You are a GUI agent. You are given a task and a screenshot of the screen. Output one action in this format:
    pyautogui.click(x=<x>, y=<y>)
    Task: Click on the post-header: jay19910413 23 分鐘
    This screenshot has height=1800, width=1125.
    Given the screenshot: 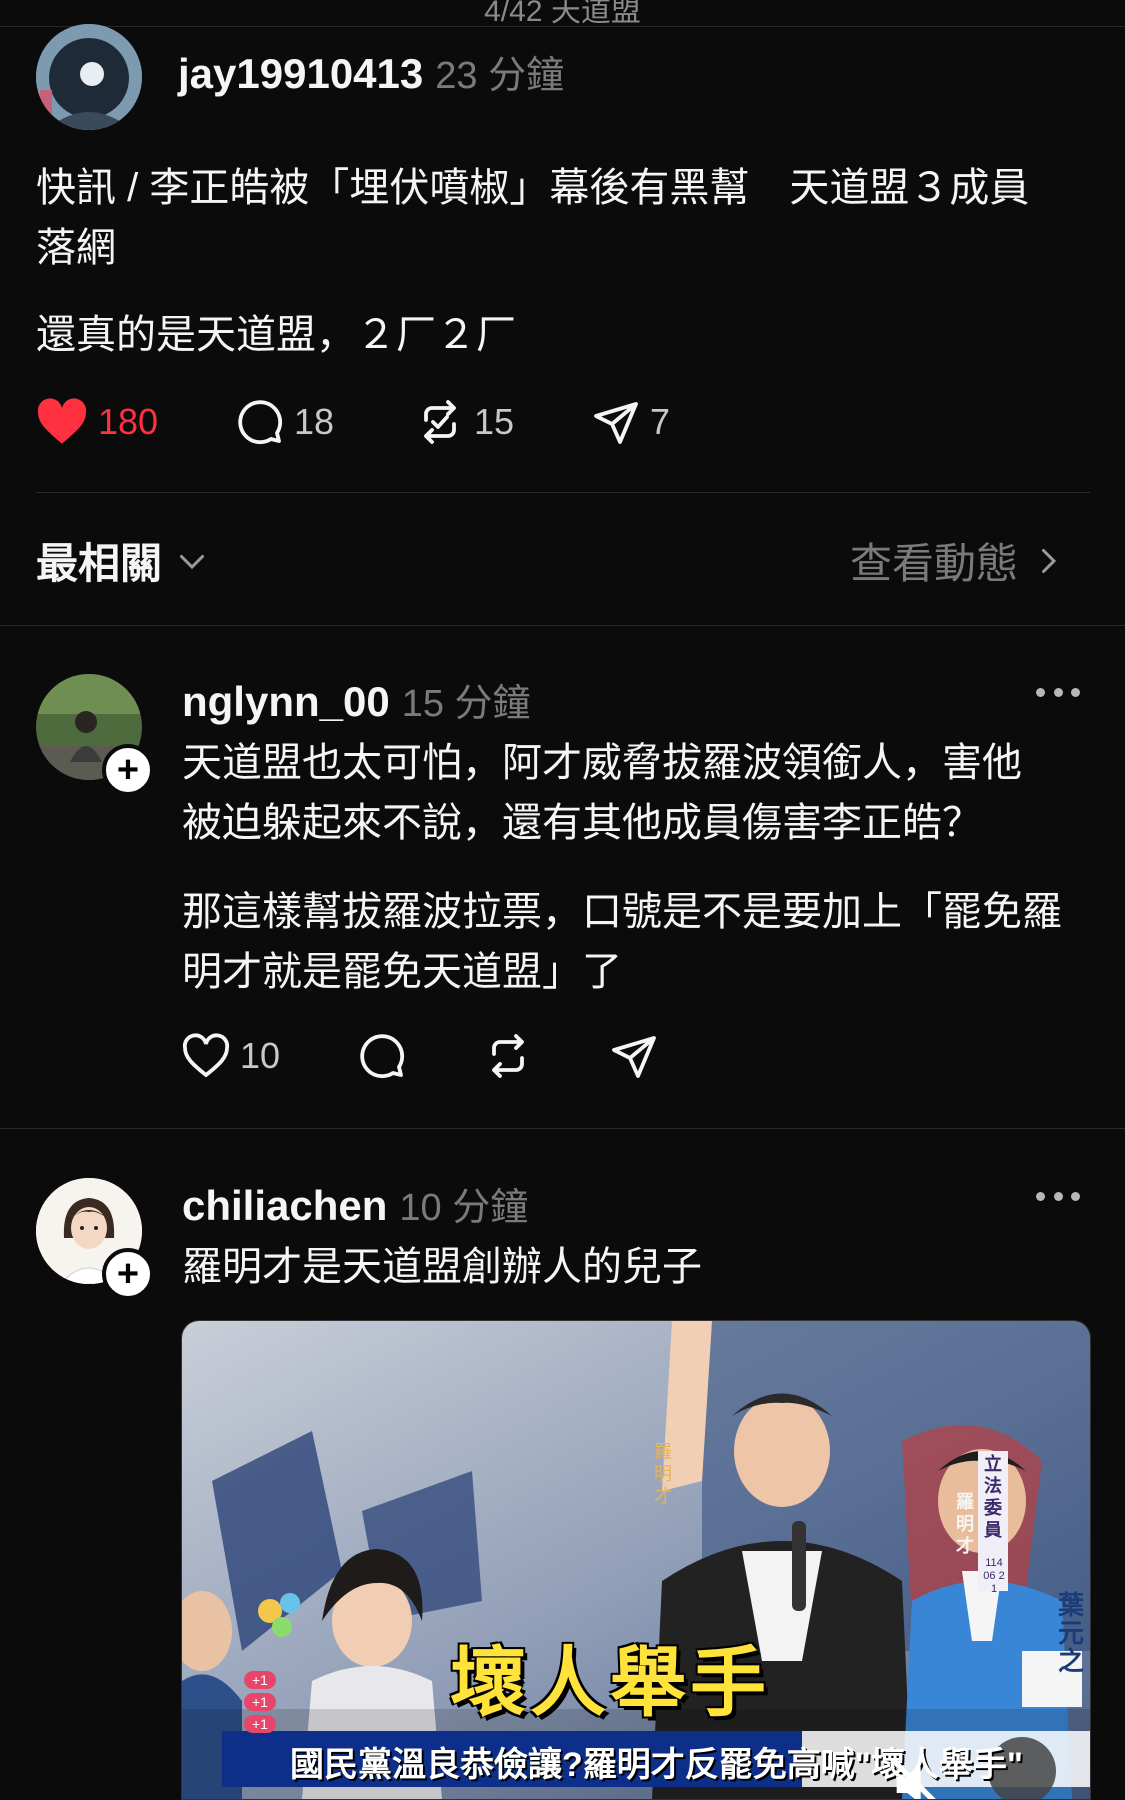 What is the action you would take?
    pyautogui.click(x=371, y=71)
    